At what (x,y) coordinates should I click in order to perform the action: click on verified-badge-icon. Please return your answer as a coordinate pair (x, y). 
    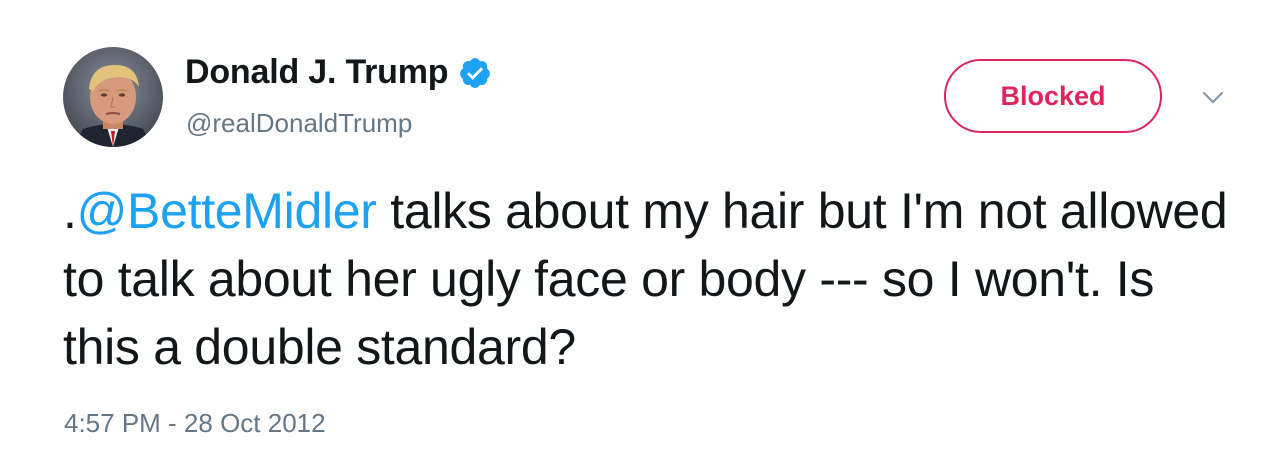
    Looking at the image, I should click on (475, 73).